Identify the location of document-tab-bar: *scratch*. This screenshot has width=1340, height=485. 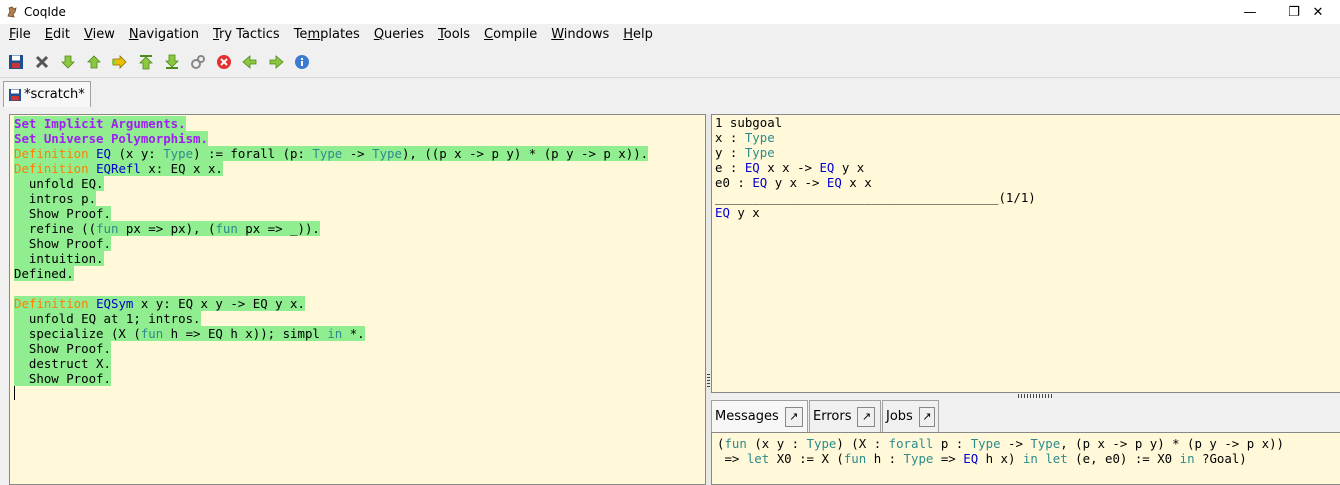
(670, 93).